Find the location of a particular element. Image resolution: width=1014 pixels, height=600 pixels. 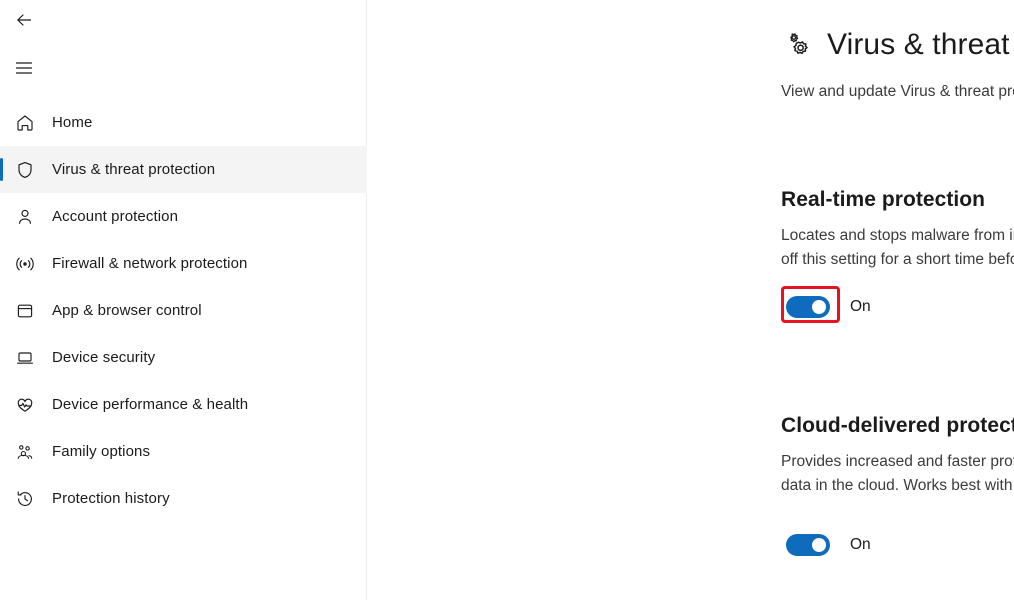

sidebar-item-virus-threat-protection: Virus & threat protection is located at coordinates (183, 169).